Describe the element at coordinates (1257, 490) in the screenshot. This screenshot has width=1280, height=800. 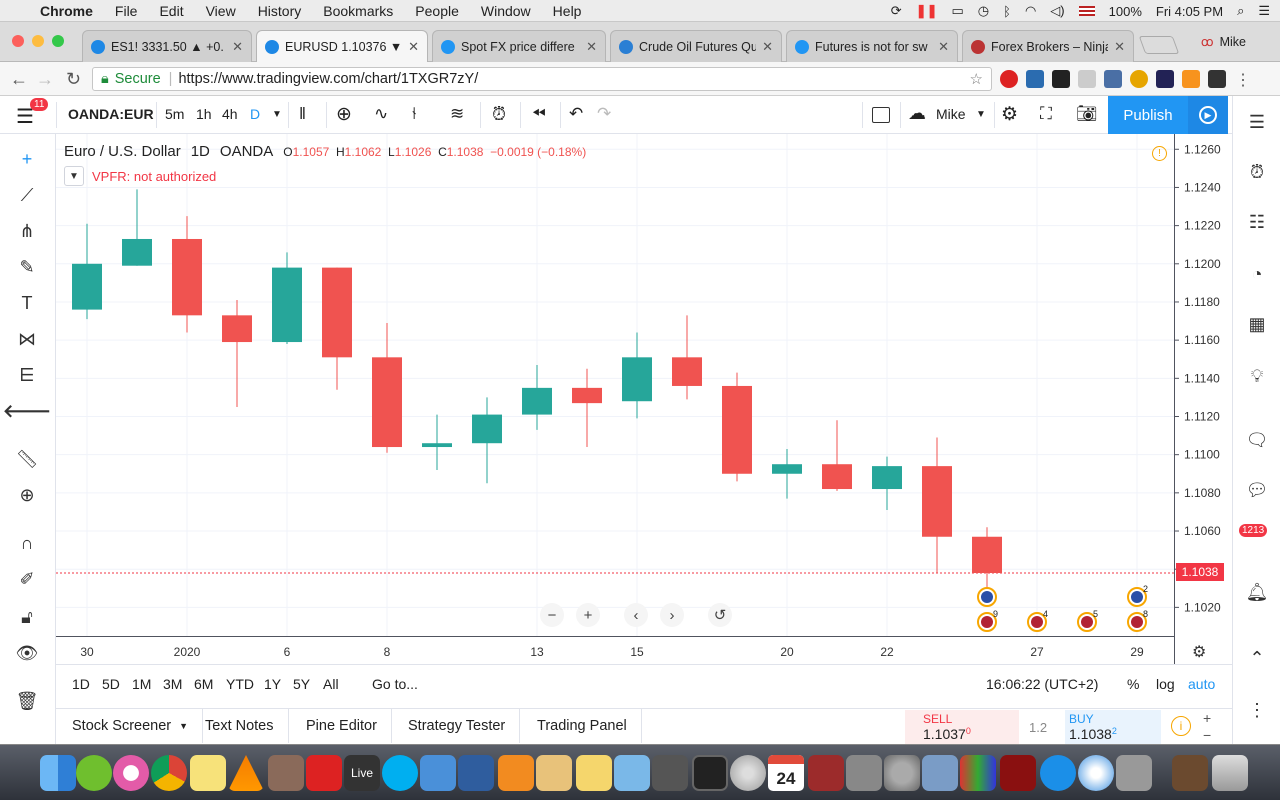
I see `chat-icon: 💬︎` at that location.